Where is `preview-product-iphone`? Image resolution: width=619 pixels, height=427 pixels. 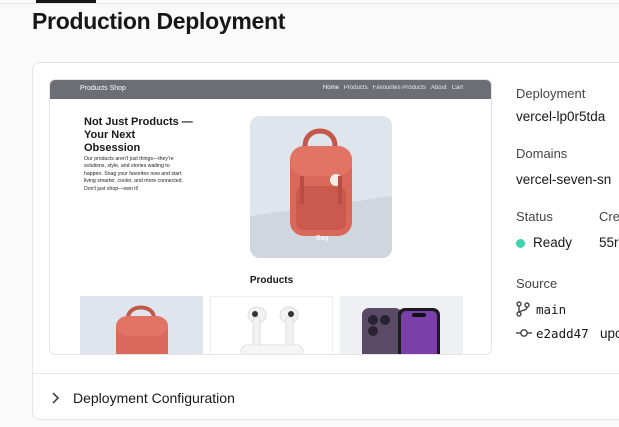 preview-product-iphone is located at coordinates (401, 325).